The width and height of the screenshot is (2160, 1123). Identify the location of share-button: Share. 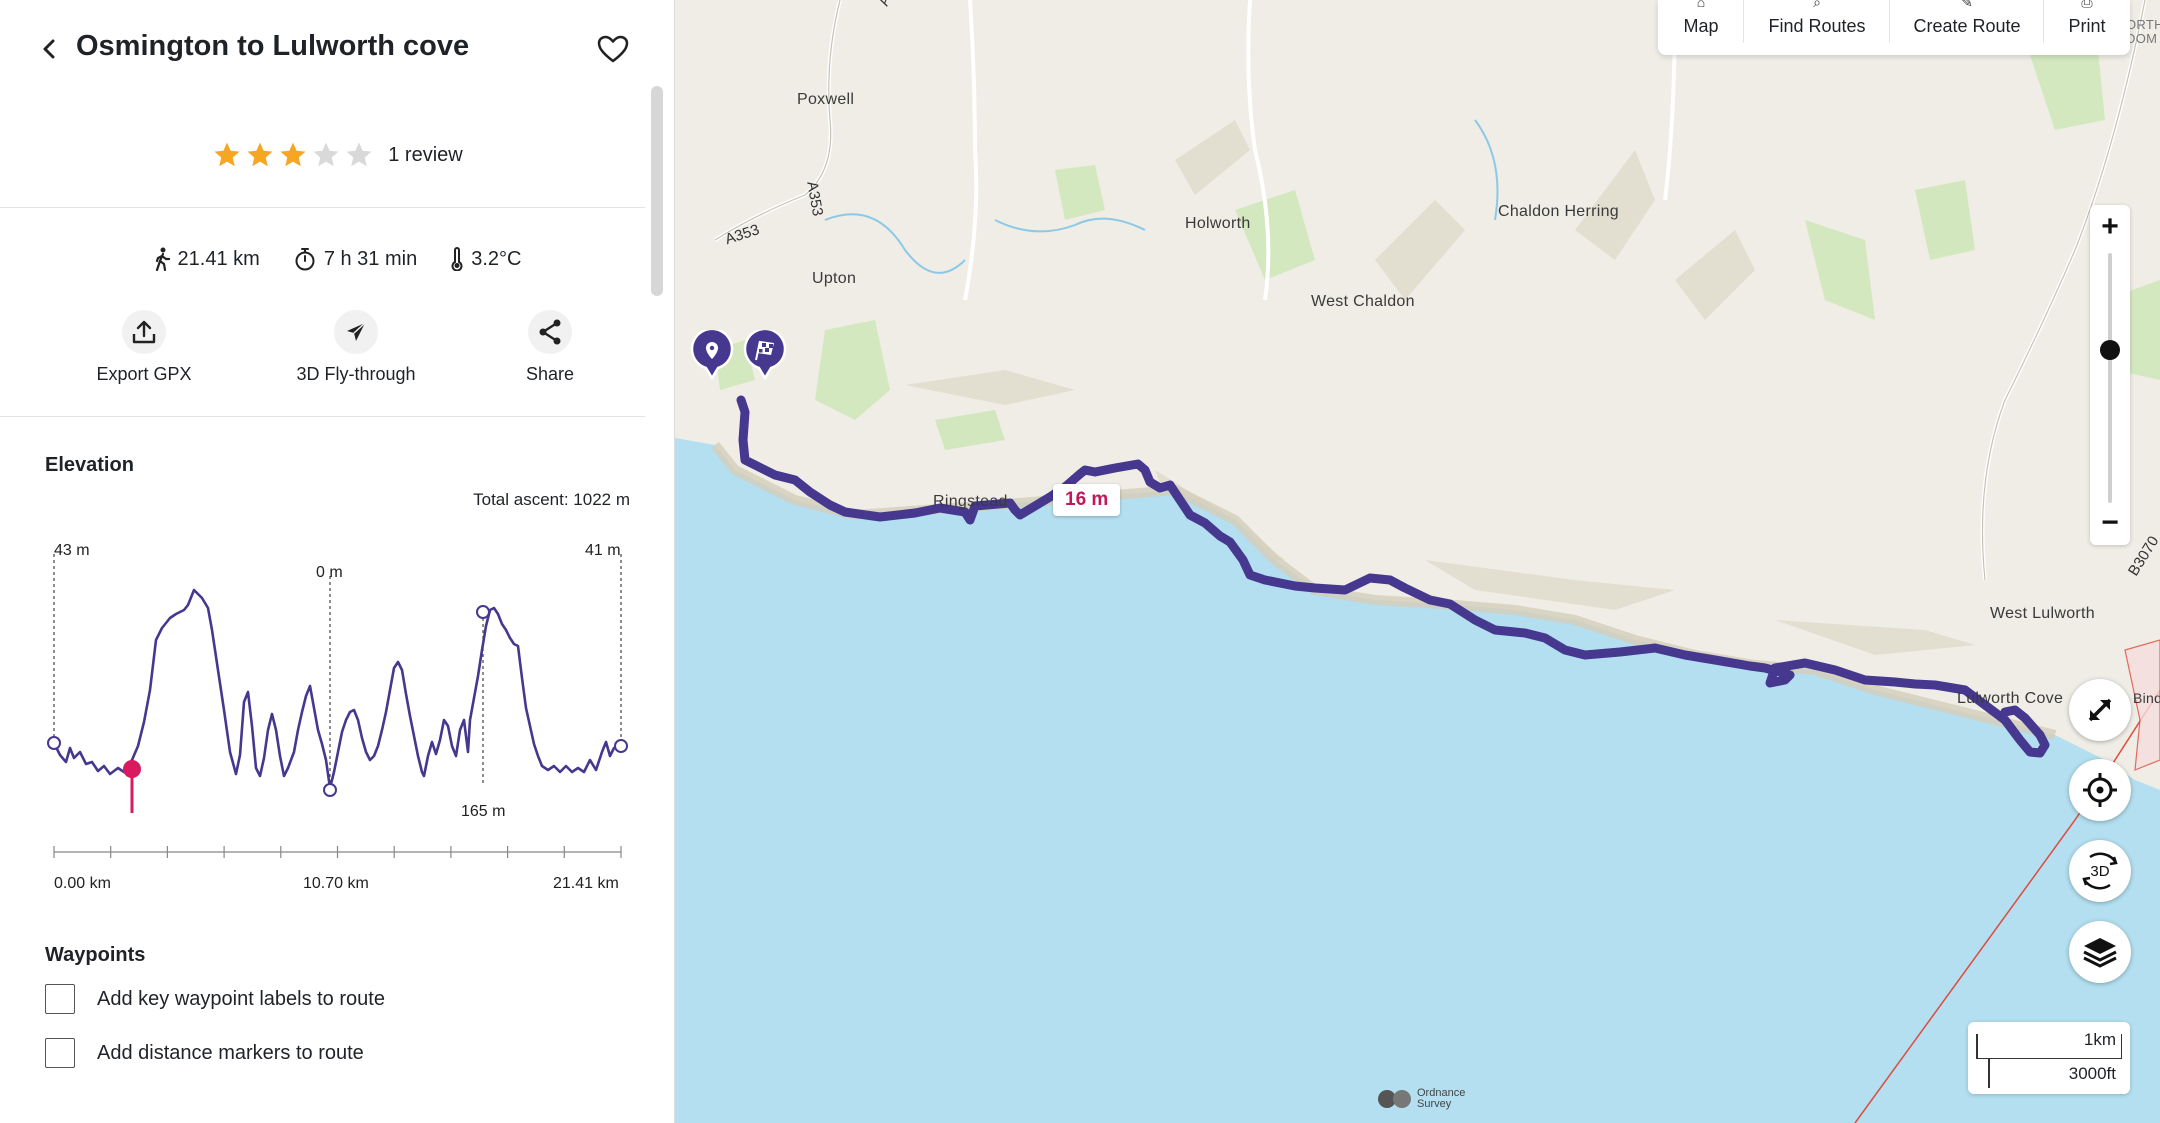
(550, 347).